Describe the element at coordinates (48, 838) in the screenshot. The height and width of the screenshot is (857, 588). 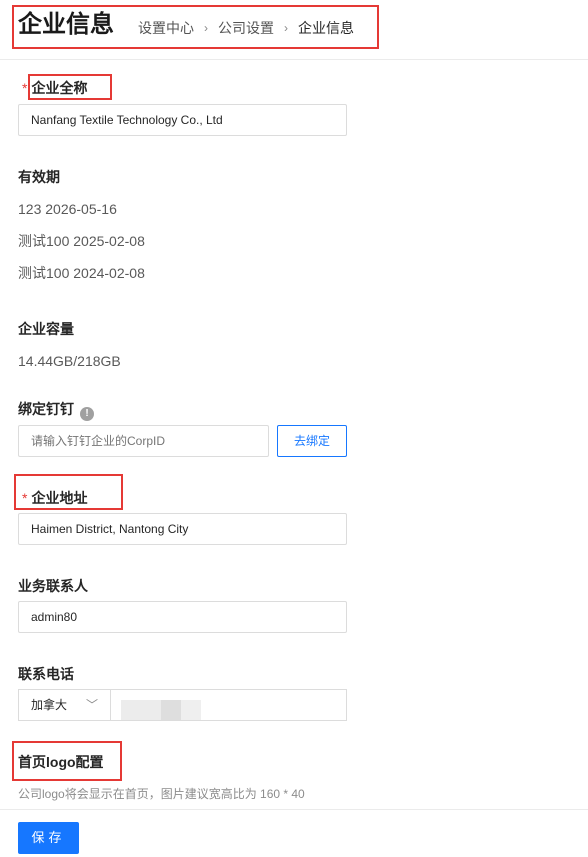
I see `save-button: 保存` at that location.